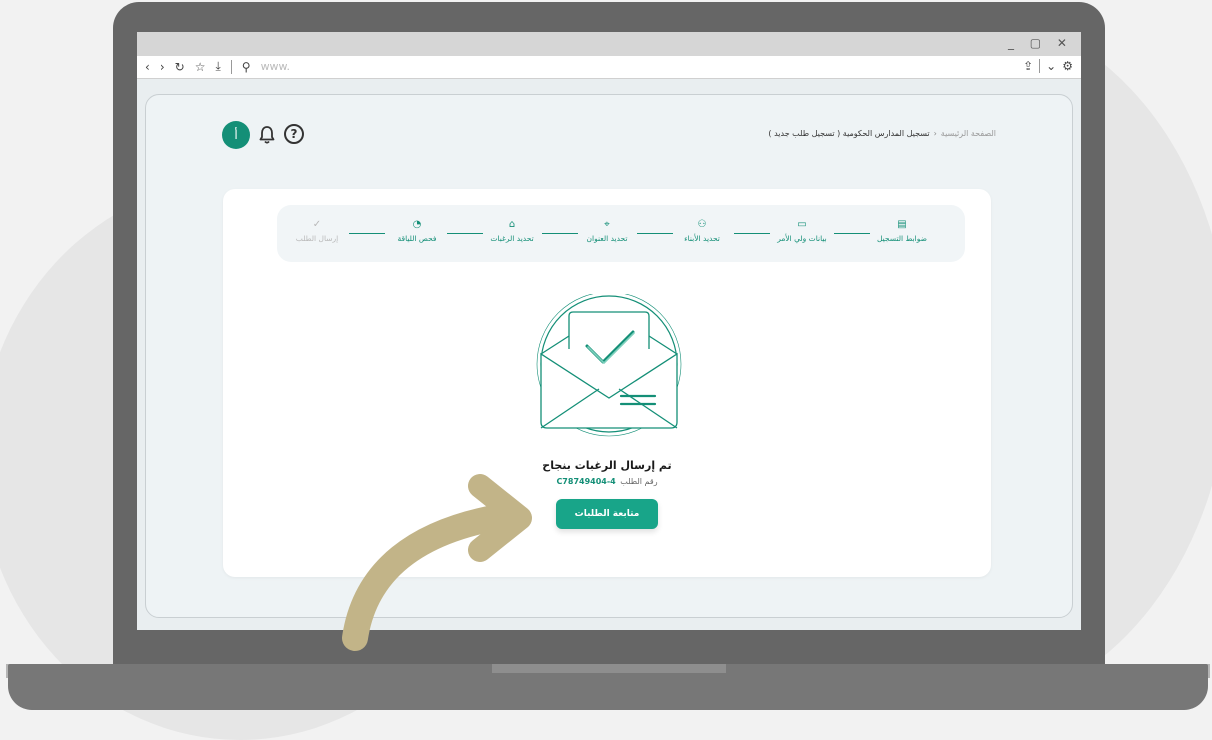 The height and width of the screenshot is (740, 1212). Describe the element at coordinates (1051, 66) in the screenshot. I see `chevron-down-icon: ⌄` at that location.